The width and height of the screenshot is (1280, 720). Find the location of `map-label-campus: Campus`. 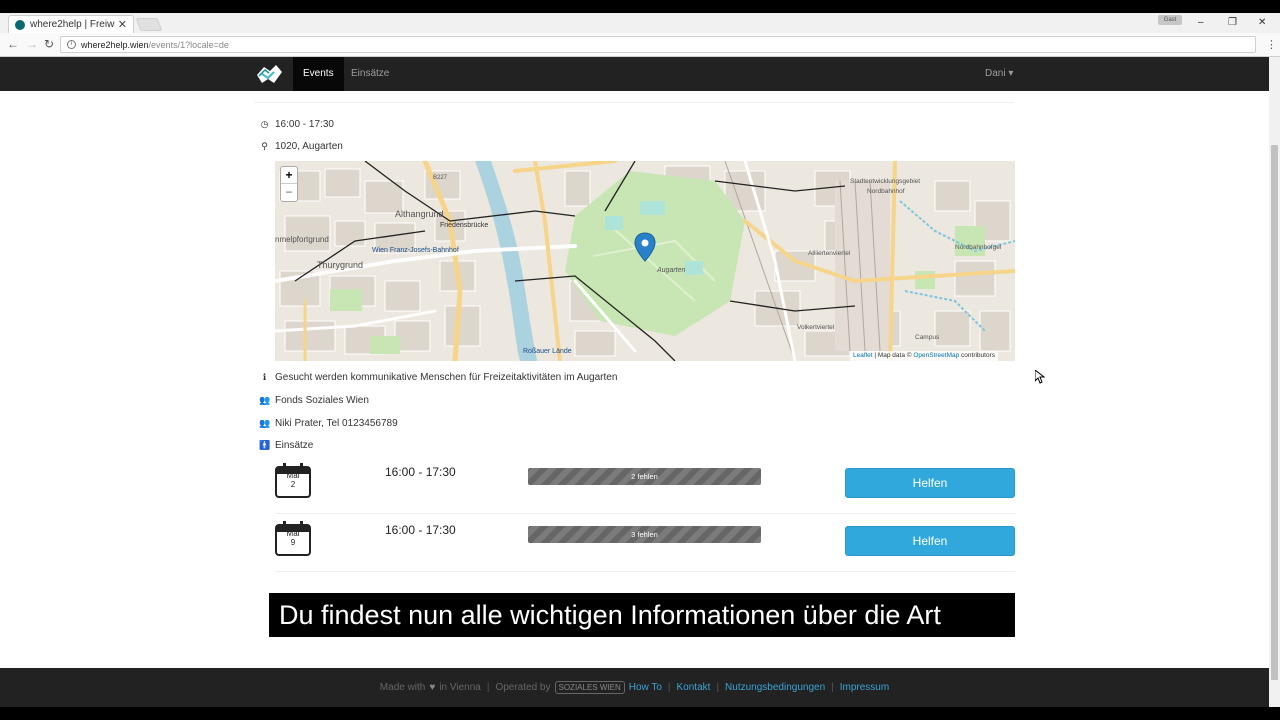

map-label-campus: Campus is located at coordinates (927, 337).